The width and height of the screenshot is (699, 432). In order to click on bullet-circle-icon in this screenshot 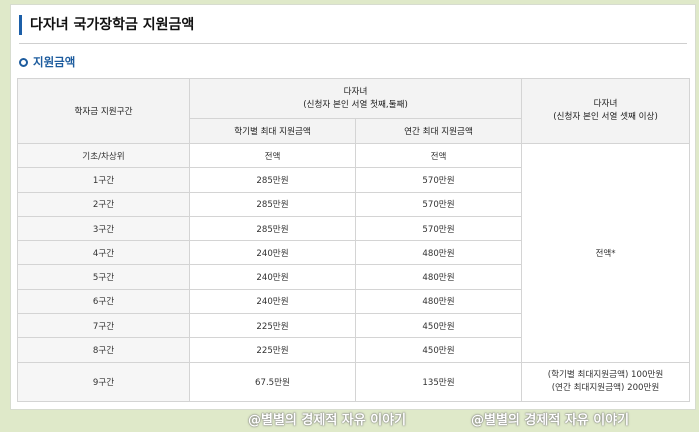, I will do `click(23, 62)`.